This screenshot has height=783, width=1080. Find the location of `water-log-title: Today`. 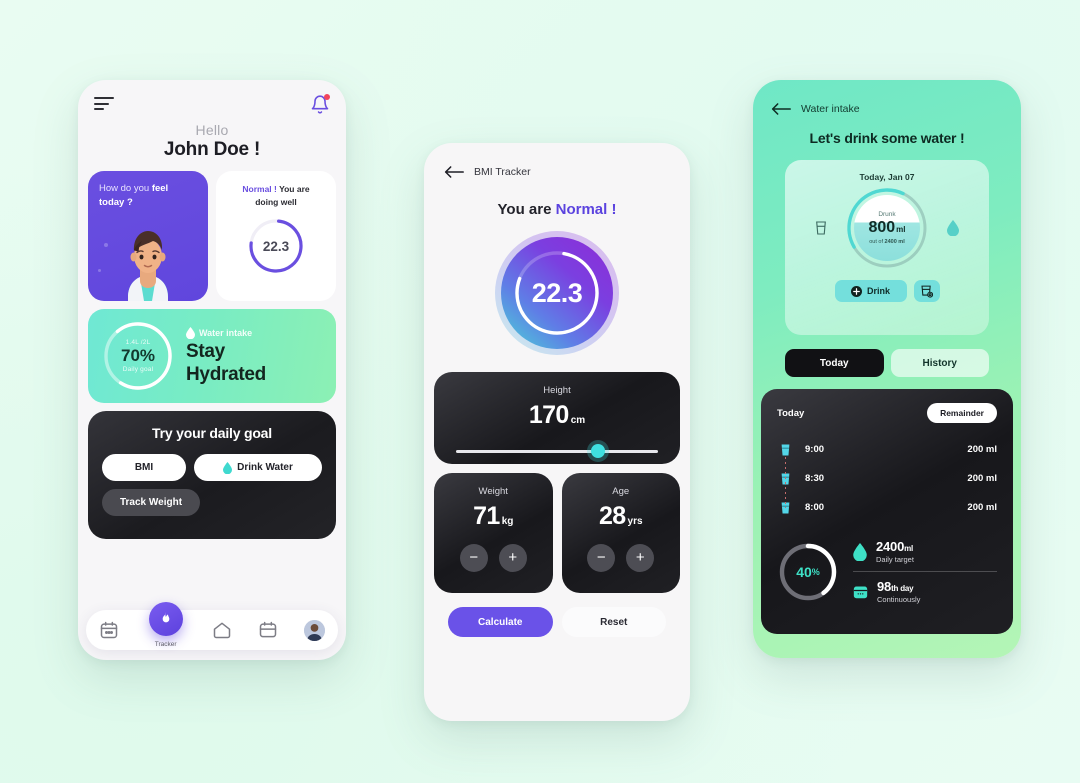

water-log-title: Today is located at coordinates (791, 413).